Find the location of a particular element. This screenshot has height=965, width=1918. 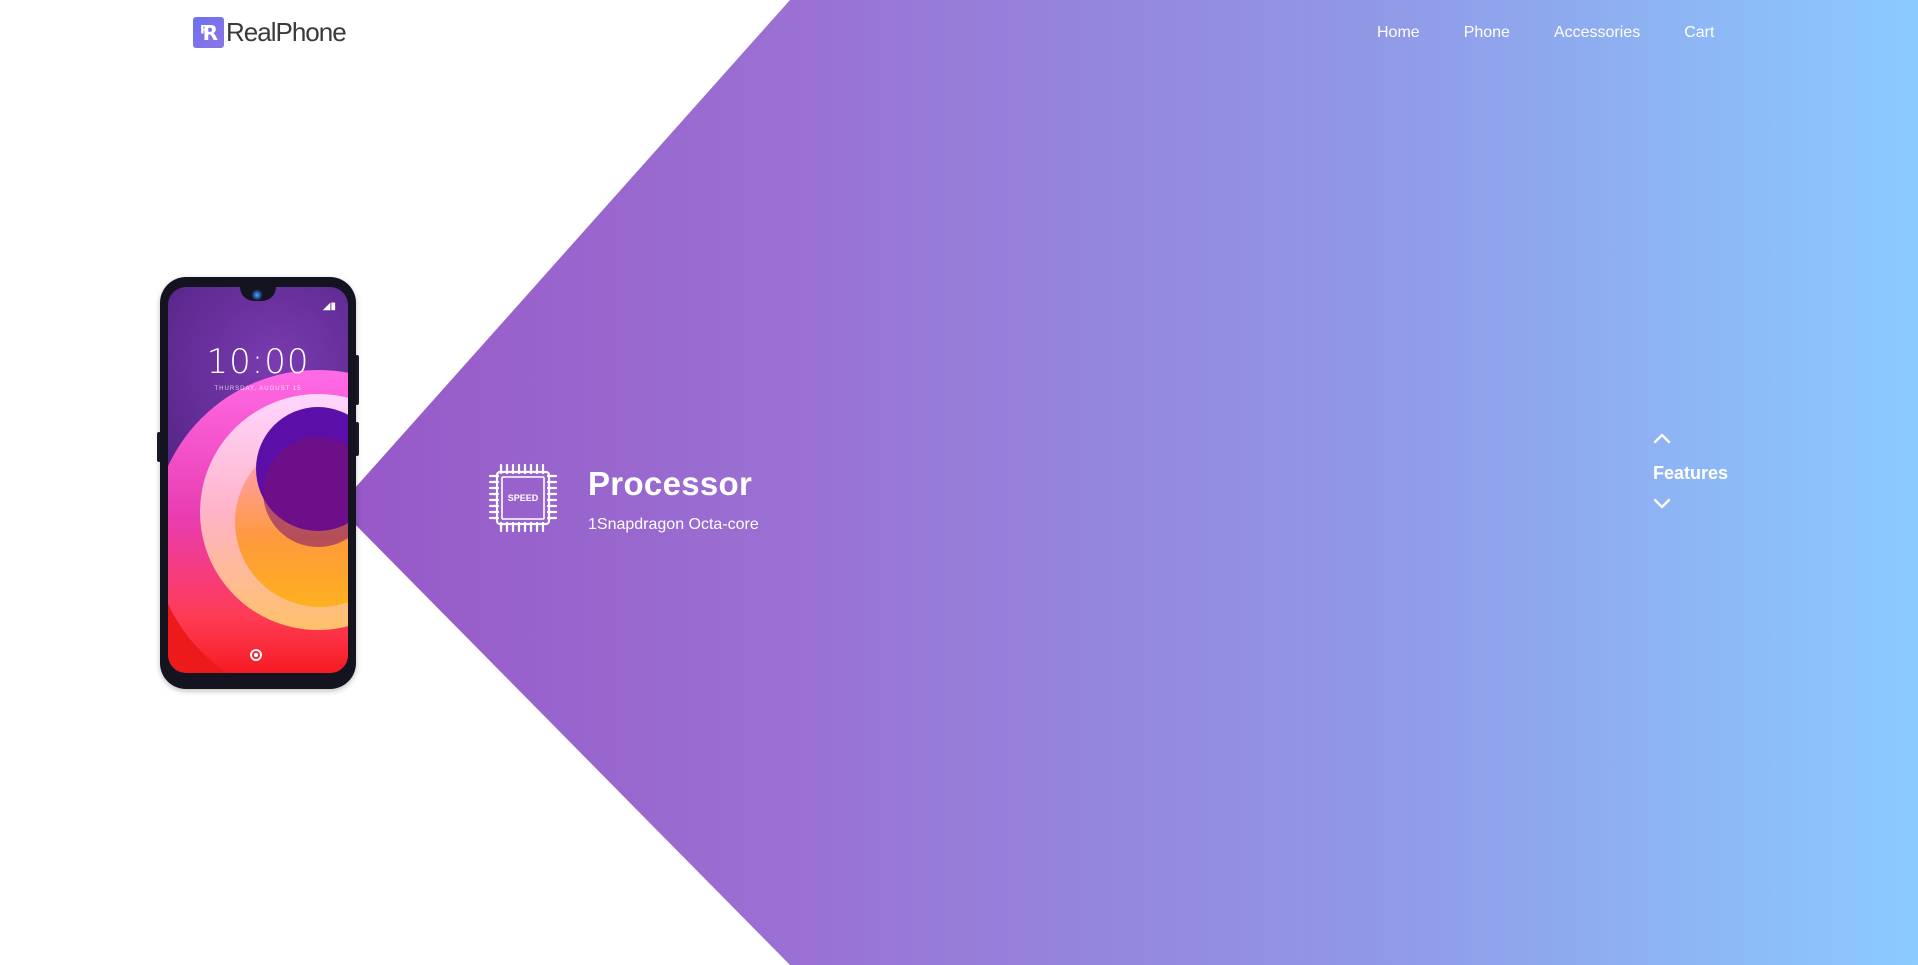

logo-mark-letters: ᴿR is located at coordinates (208, 32).